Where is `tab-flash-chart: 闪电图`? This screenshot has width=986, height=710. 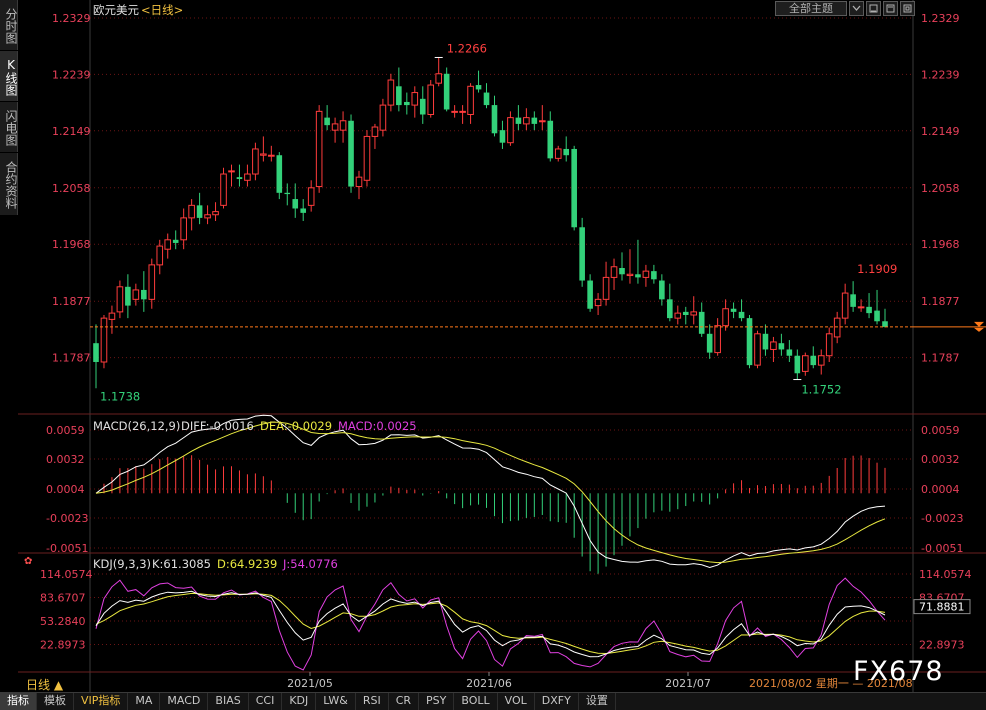 tab-flash-chart: 闪电图 is located at coordinates (9, 127).